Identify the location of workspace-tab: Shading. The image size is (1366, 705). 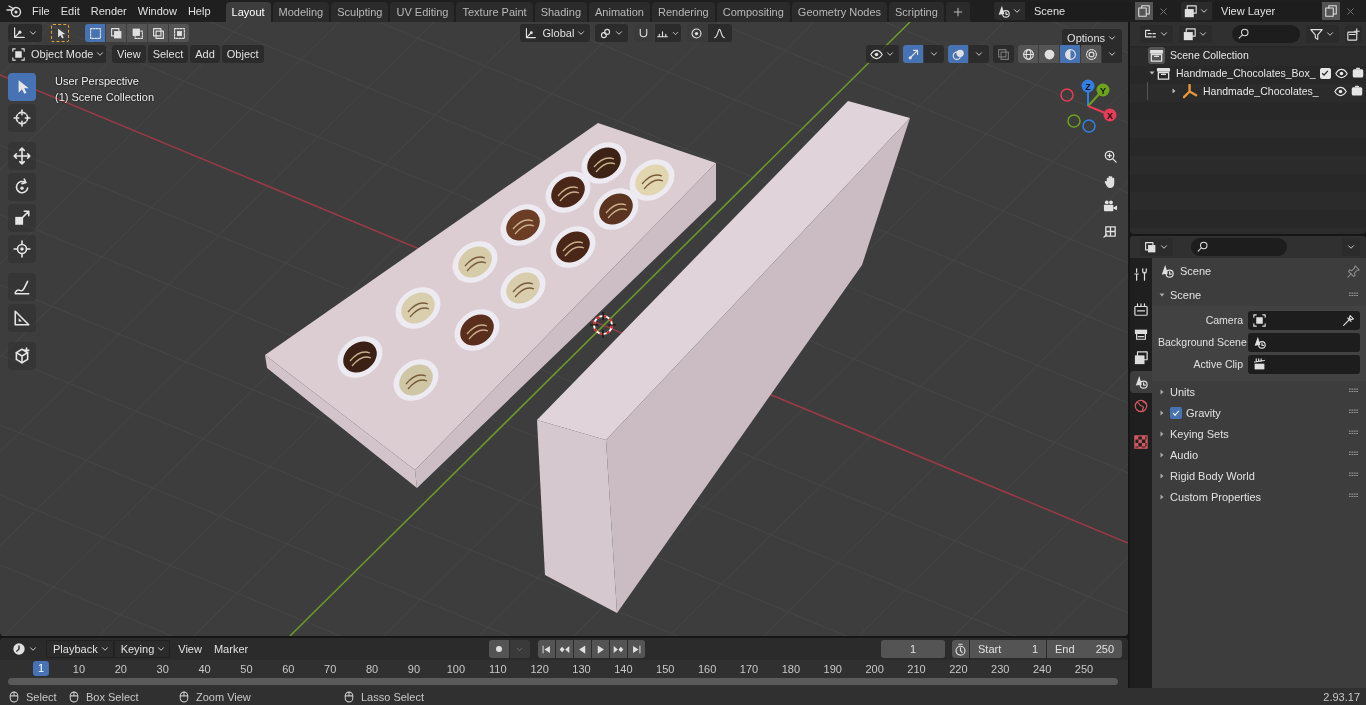
(561, 12).